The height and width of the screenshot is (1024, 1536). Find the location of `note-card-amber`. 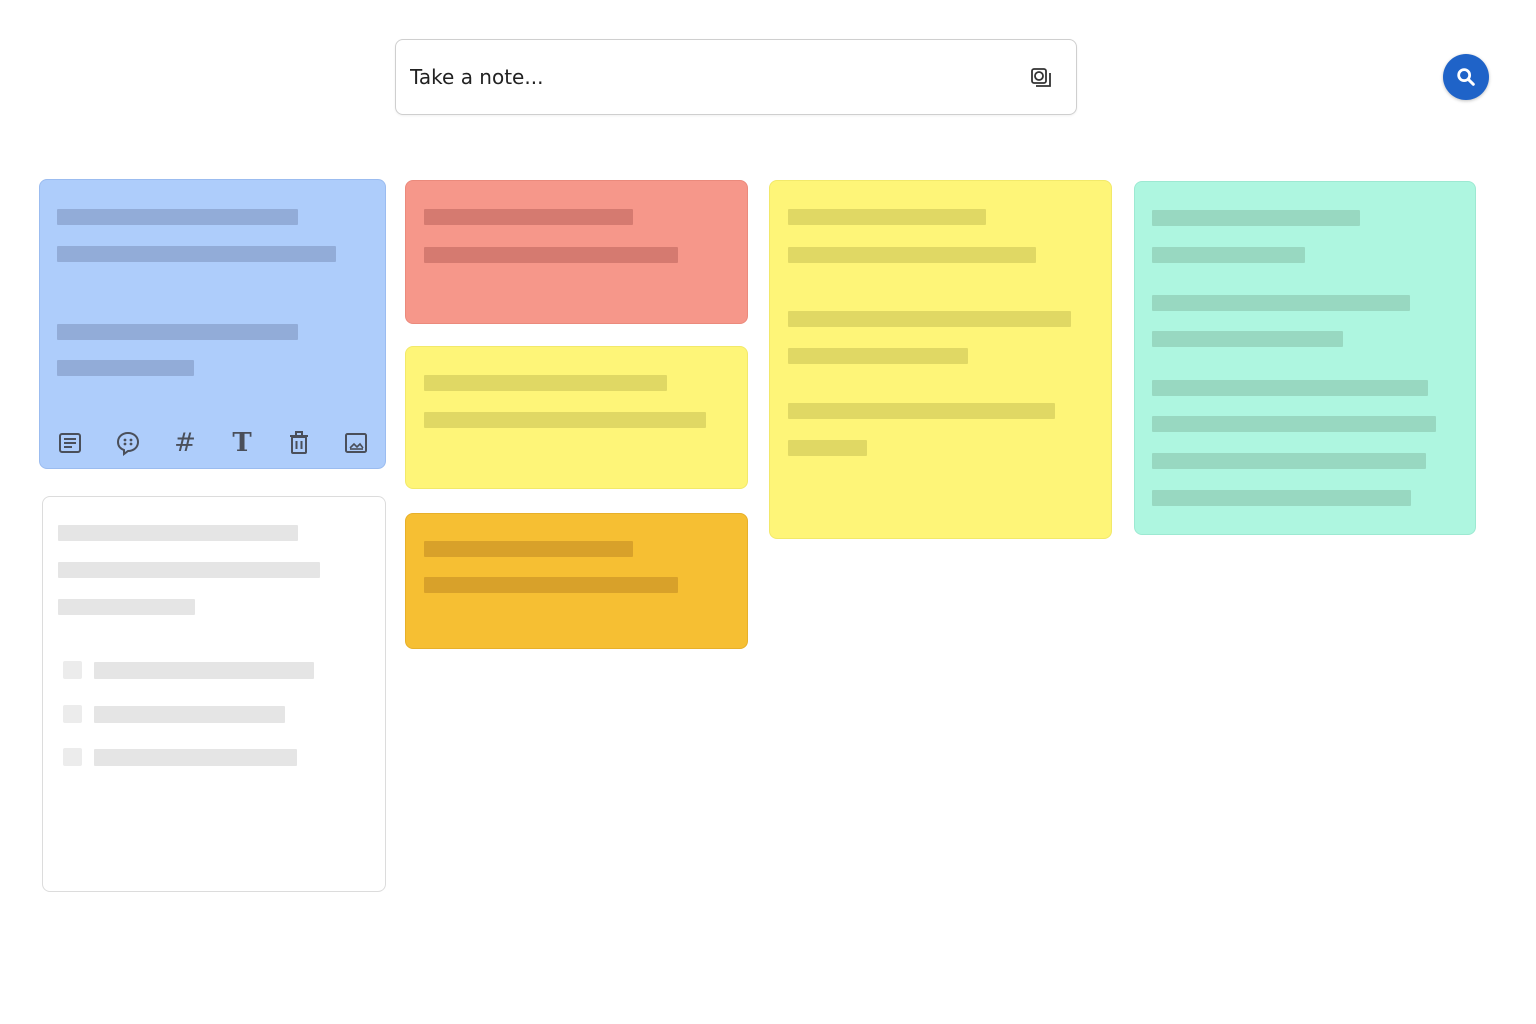

note-card-amber is located at coordinates (576, 581).